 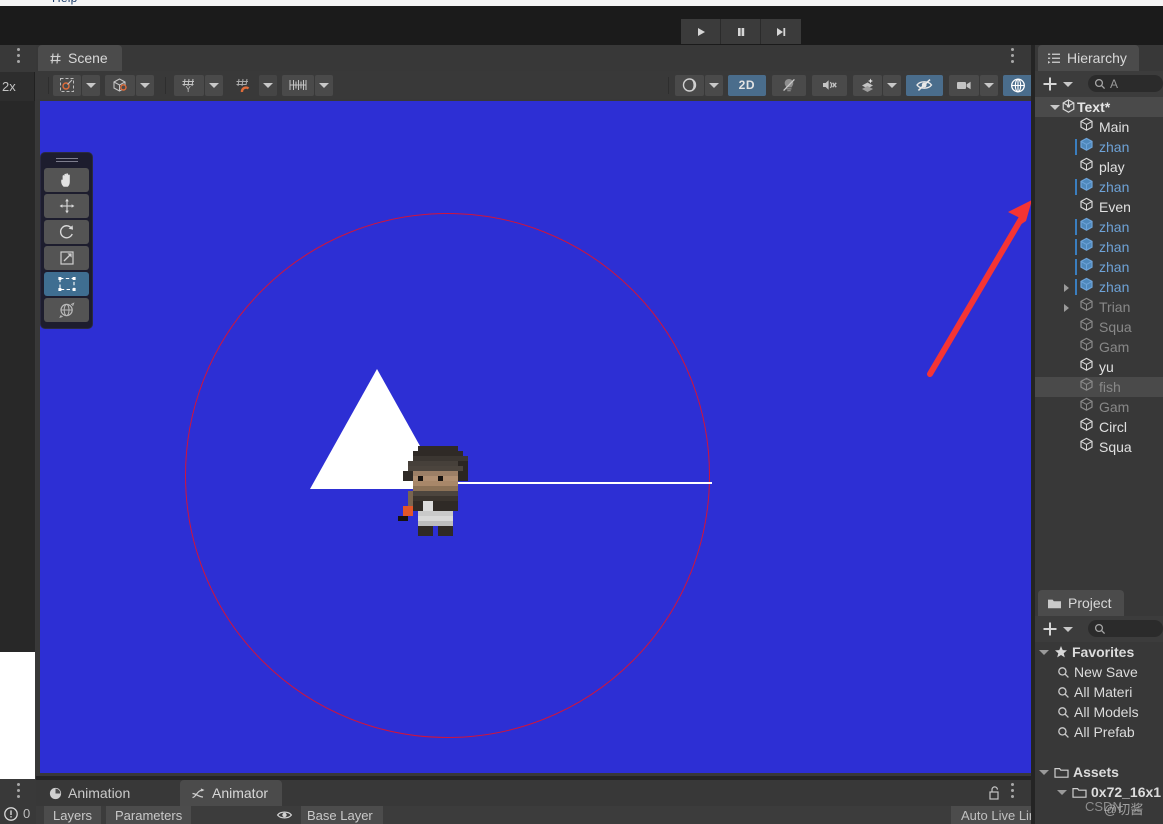 I want to click on grid-axis-dropdown: Y, so click(x=201, y=85).